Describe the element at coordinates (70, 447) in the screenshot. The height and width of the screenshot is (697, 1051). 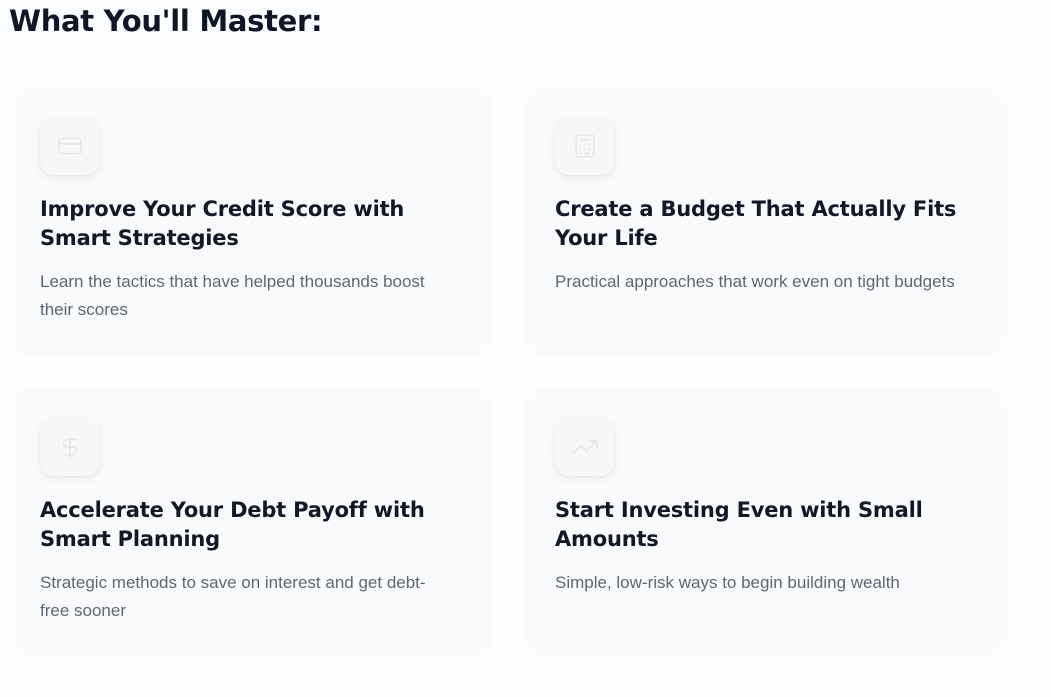
I see `dollar-icon` at that location.